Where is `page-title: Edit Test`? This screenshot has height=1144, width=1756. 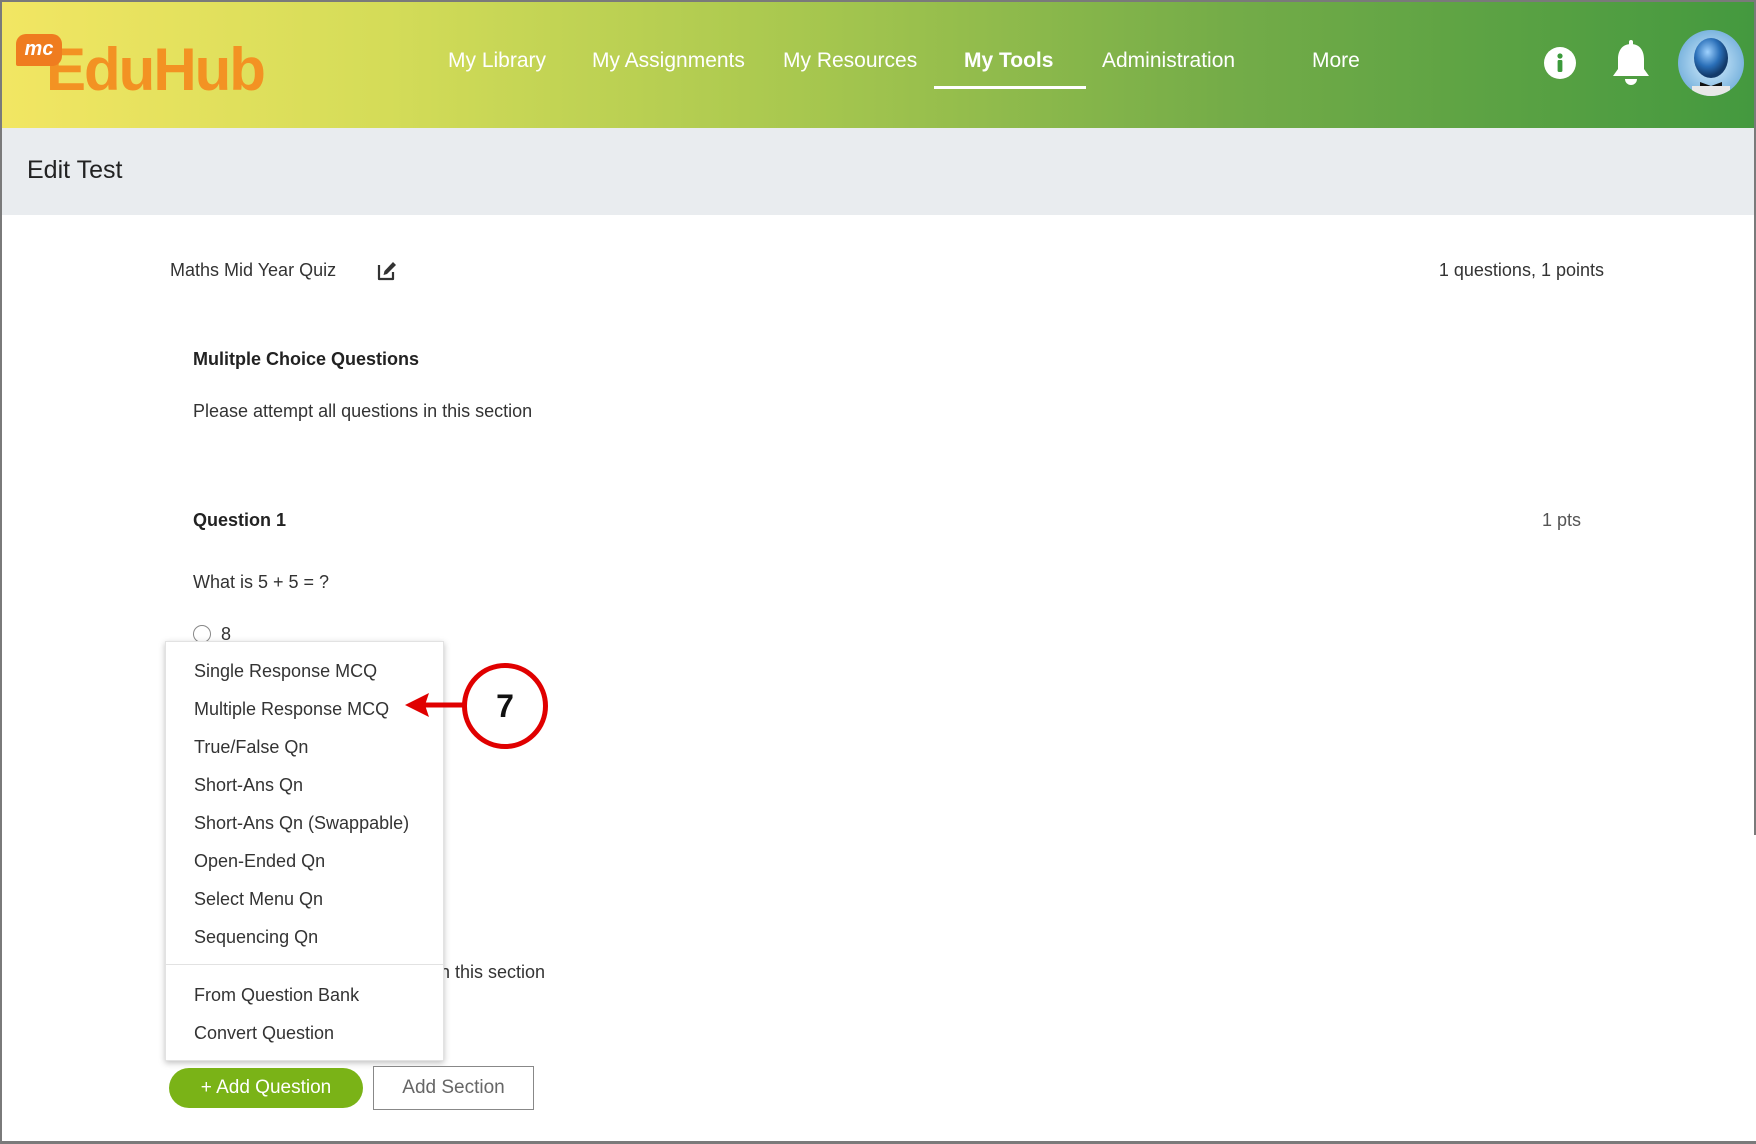
page-title: Edit Test is located at coordinates (75, 170).